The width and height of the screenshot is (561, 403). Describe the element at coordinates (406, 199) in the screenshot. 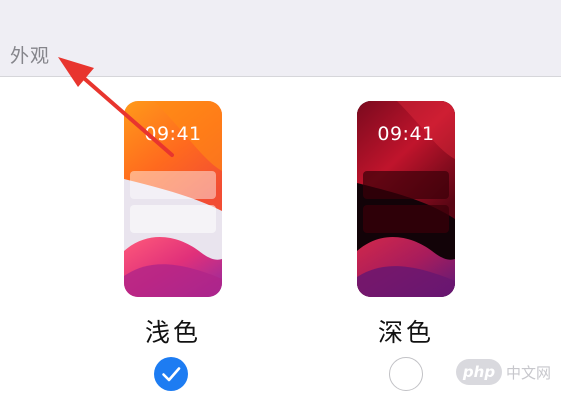

I see `dark-mode-preview: 09:41` at that location.